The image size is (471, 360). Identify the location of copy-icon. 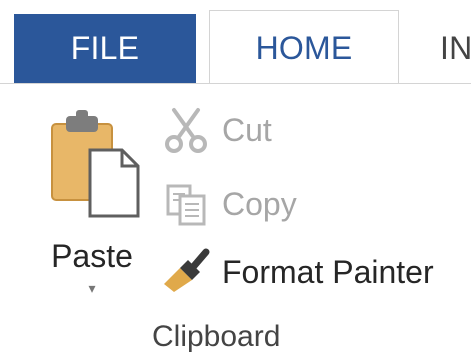
(186, 205).